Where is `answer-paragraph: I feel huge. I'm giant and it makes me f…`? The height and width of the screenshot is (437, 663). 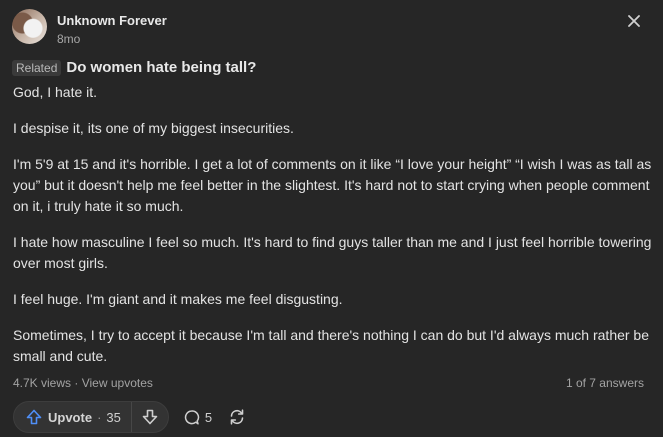 answer-paragraph: I feel huge. I'm giant and it makes me f… is located at coordinates (178, 299).